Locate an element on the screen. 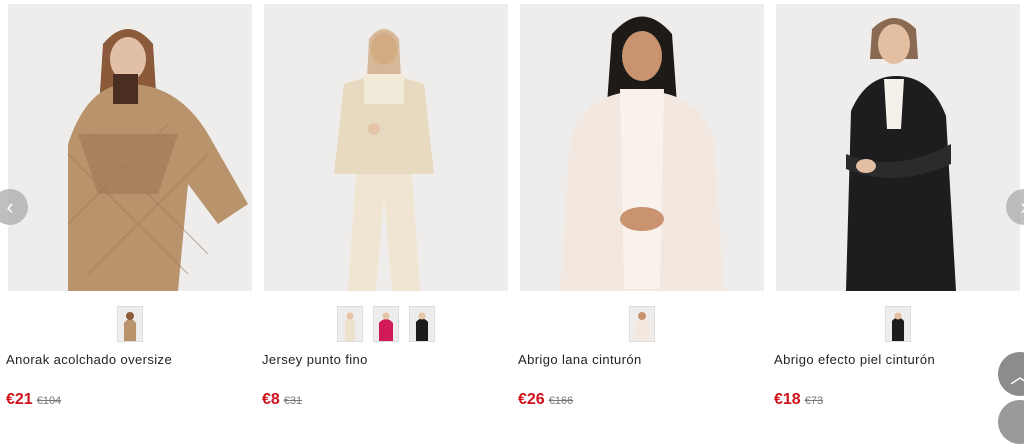  product-name: Jersey punto fino is located at coordinates (315, 359).